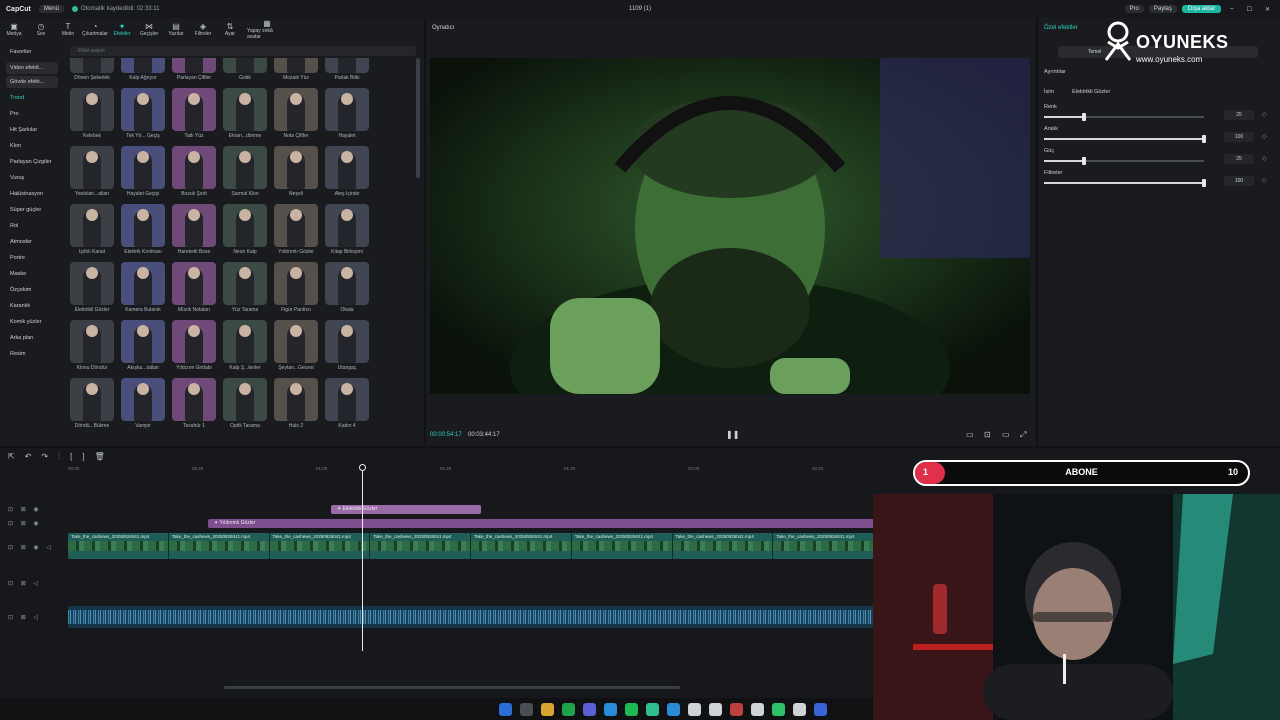 This screenshot has height=720, width=1280. I want to click on ratio-icon: ▭, so click(970, 434).